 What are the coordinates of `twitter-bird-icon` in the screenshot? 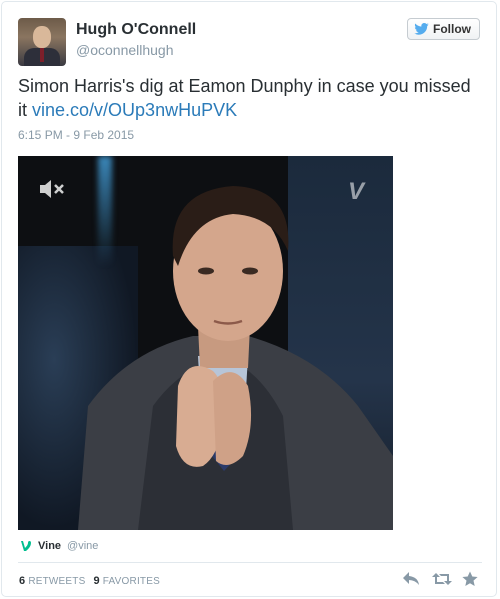 It's located at (421, 29).